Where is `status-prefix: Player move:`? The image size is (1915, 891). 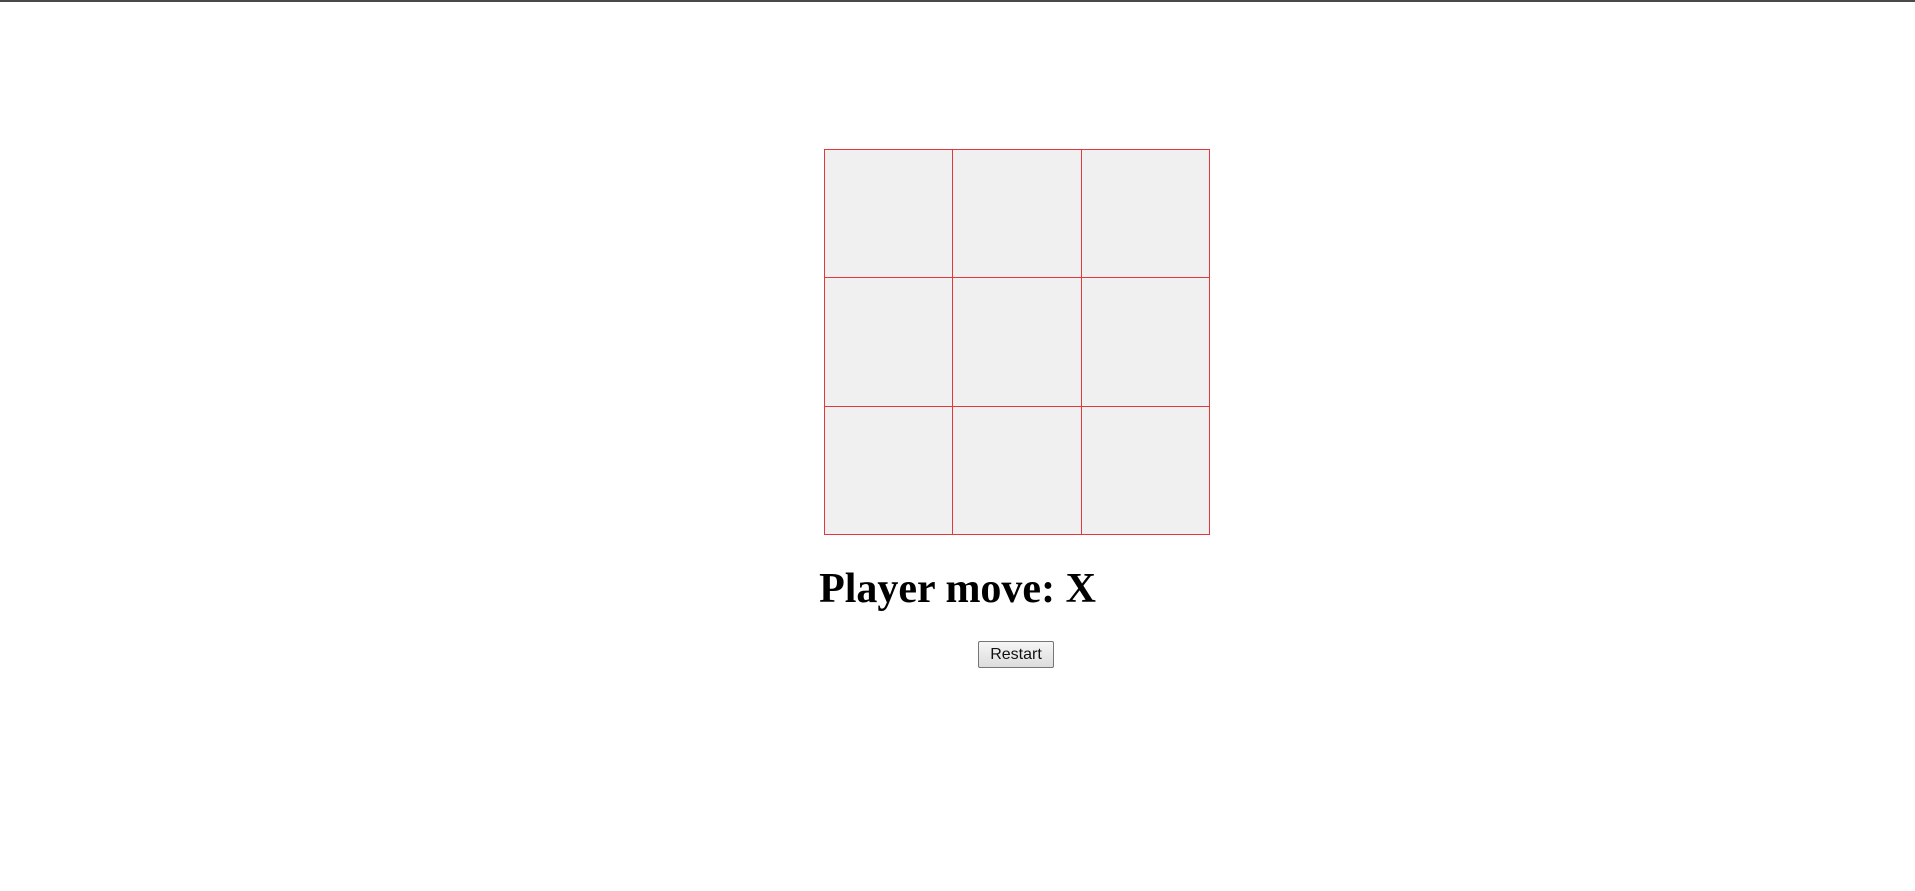
status-prefix: Player move: is located at coordinates (937, 589).